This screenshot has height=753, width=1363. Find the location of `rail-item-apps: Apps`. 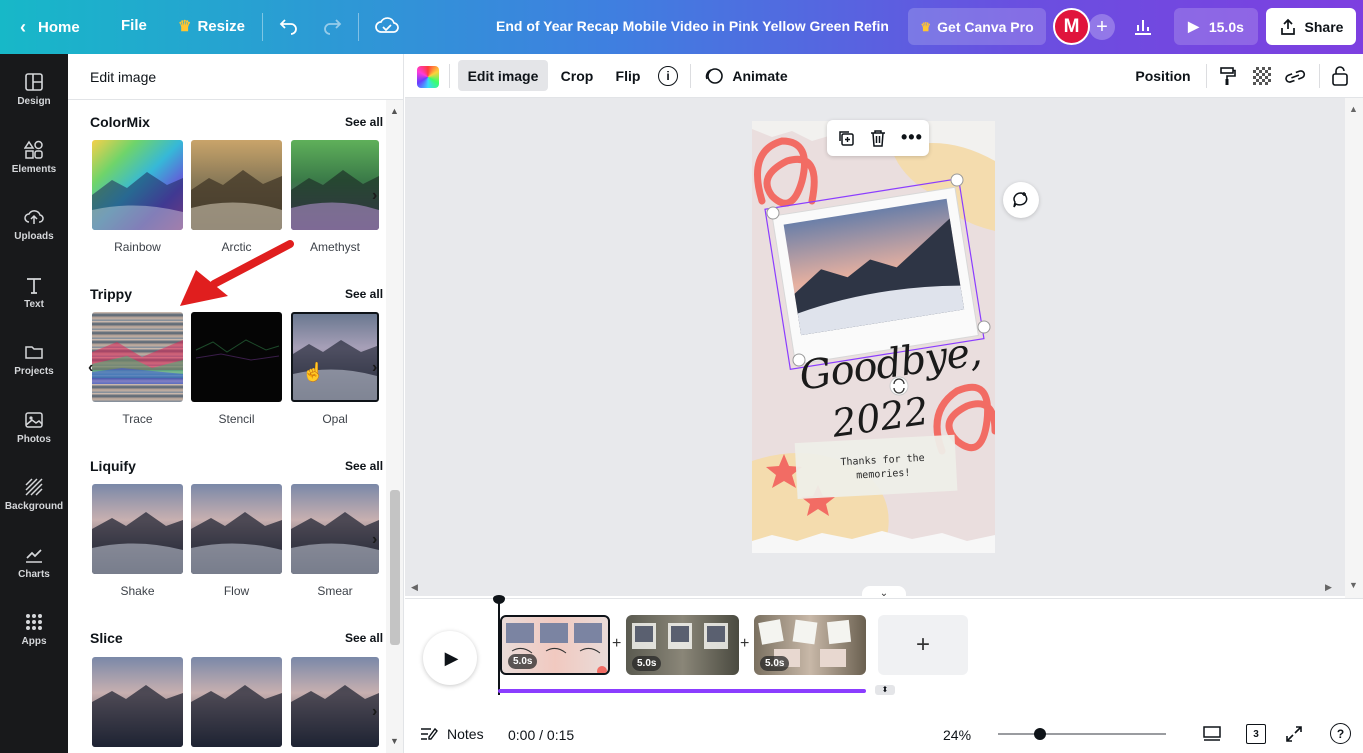

rail-item-apps: Apps is located at coordinates (34, 629).